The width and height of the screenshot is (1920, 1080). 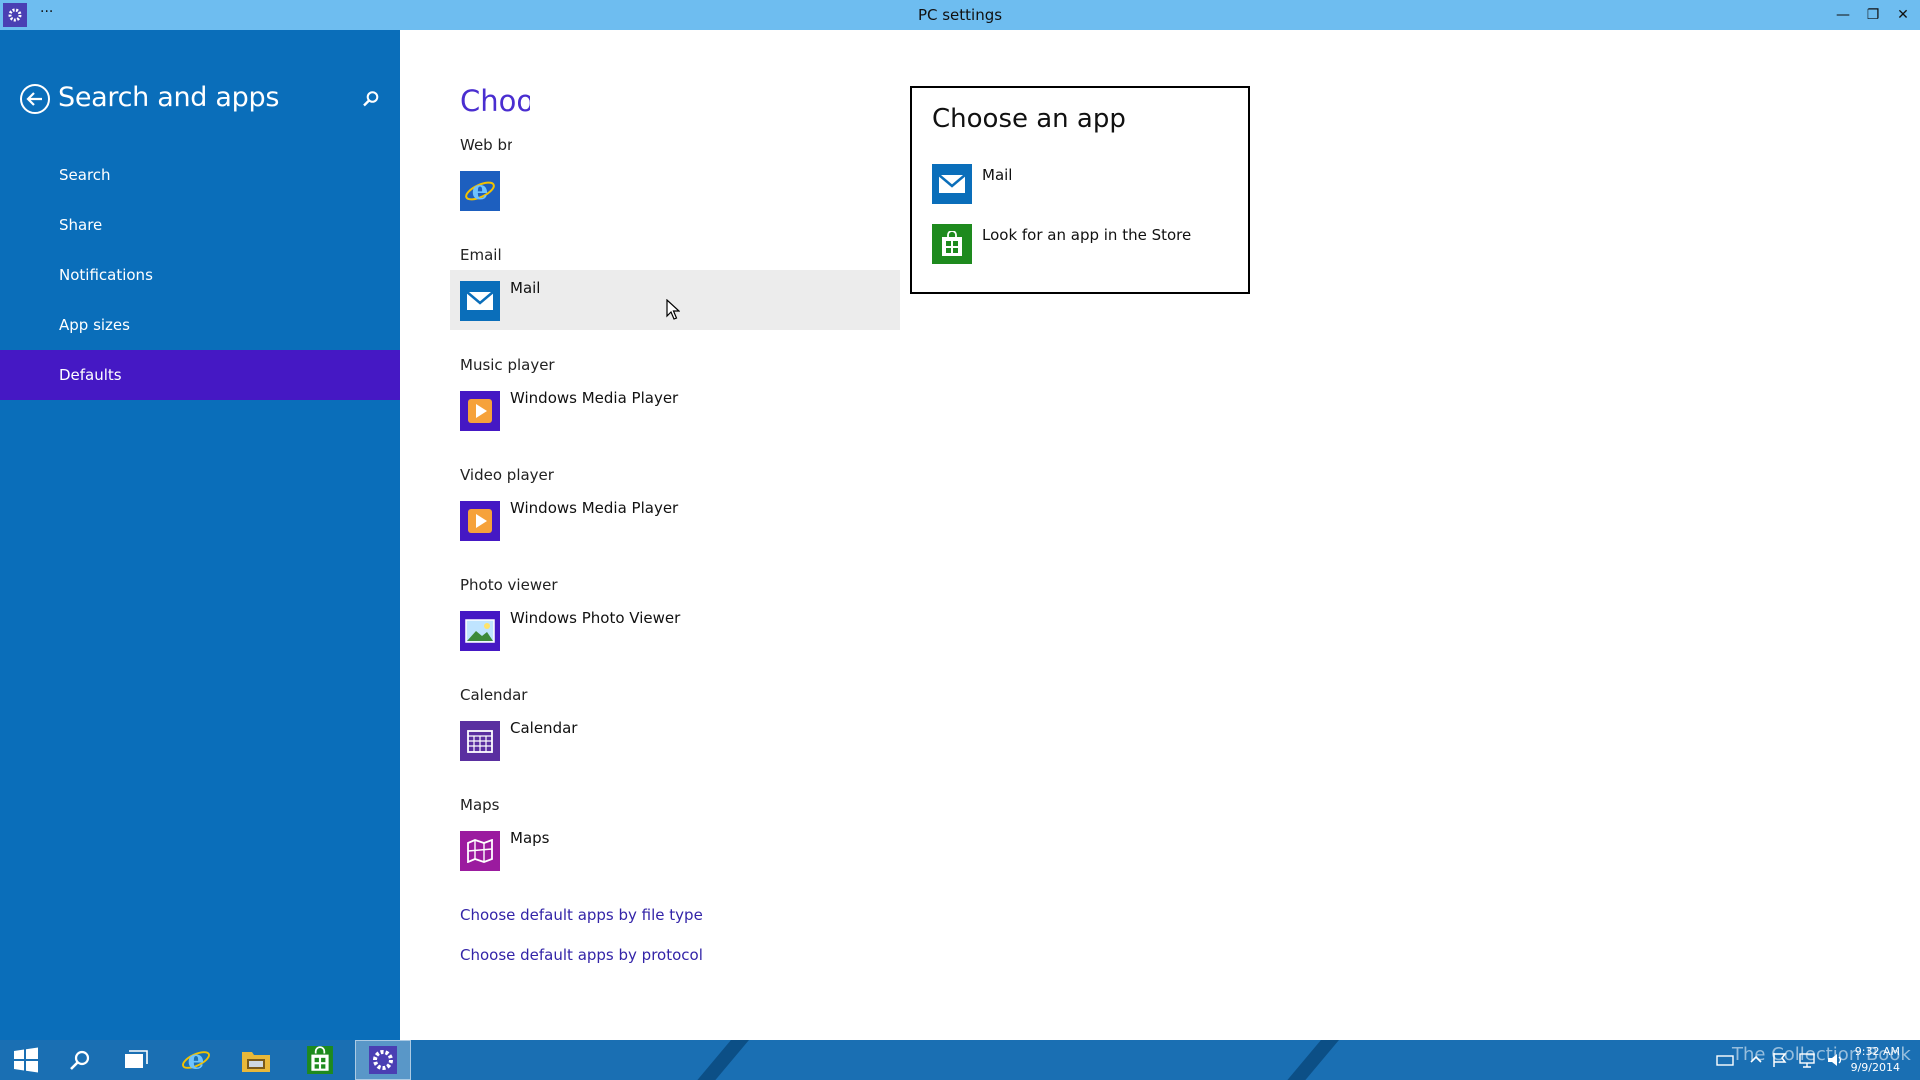 I want to click on flyout-option-store: Look for an app in the Store, so click(x=1082, y=246).